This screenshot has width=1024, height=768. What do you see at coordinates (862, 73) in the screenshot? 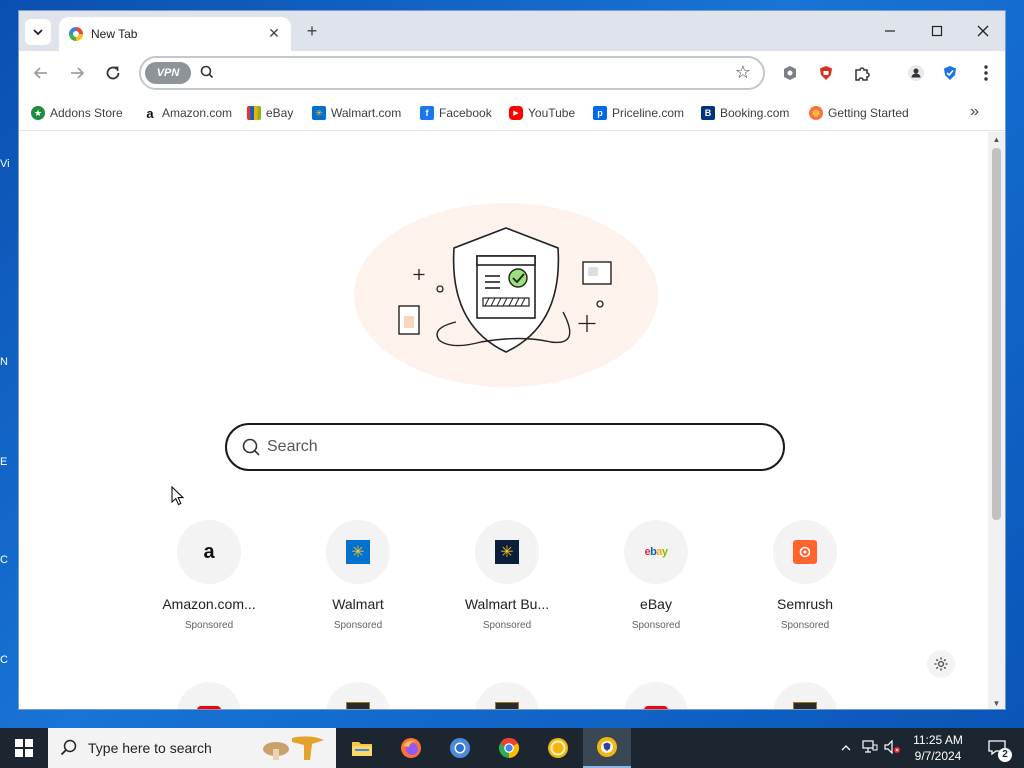
I see `extensions-button` at bounding box center [862, 73].